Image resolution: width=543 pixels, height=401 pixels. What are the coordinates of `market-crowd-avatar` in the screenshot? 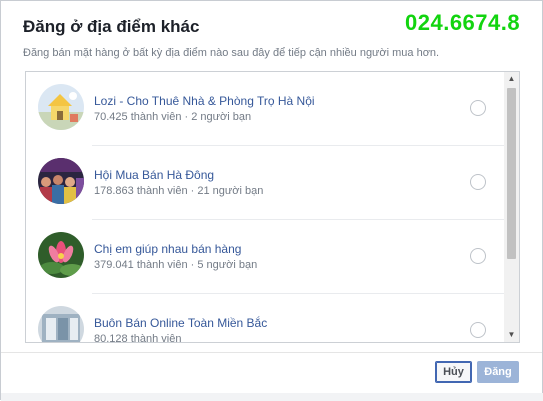 It's located at (61, 181).